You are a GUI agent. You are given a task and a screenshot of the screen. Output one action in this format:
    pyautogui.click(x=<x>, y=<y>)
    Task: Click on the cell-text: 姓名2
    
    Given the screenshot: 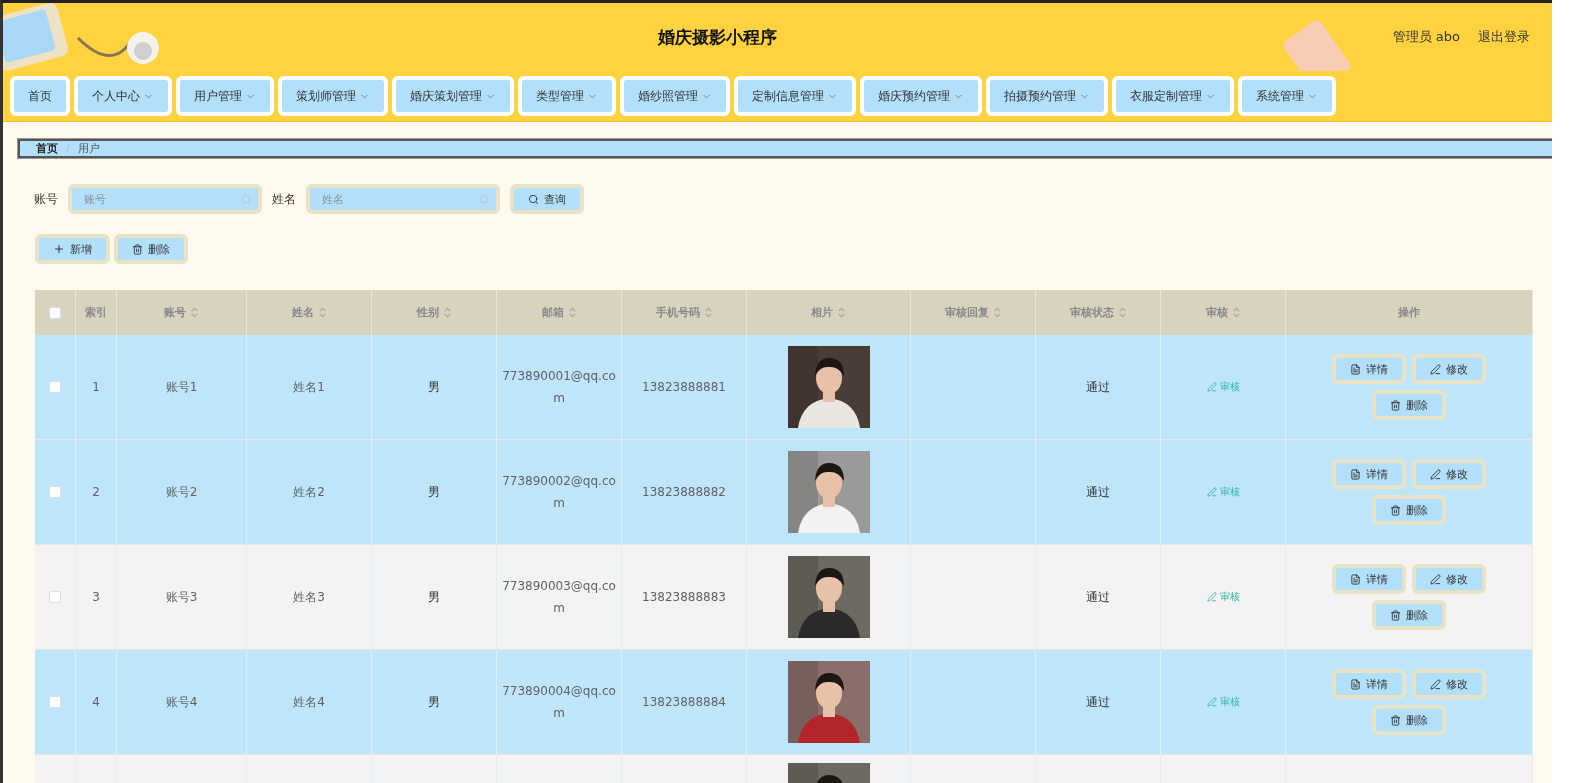 What is the action you would take?
    pyautogui.click(x=309, y=492)
    